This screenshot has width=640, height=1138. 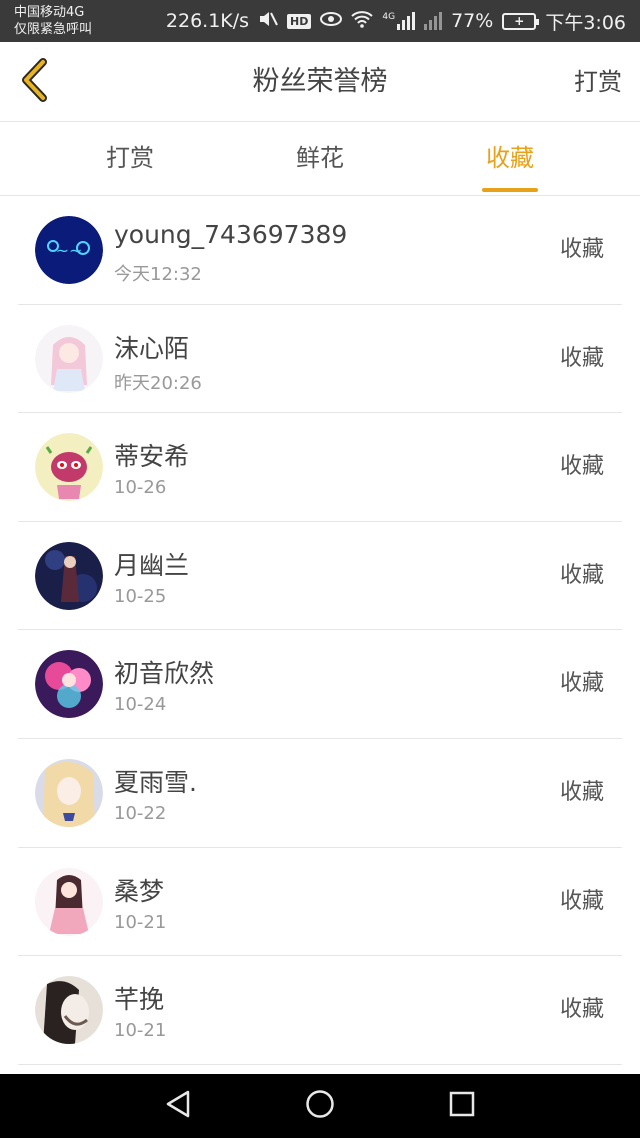 I want to click on tab-favorites-label: 收藏, so click(x=510, y=158).